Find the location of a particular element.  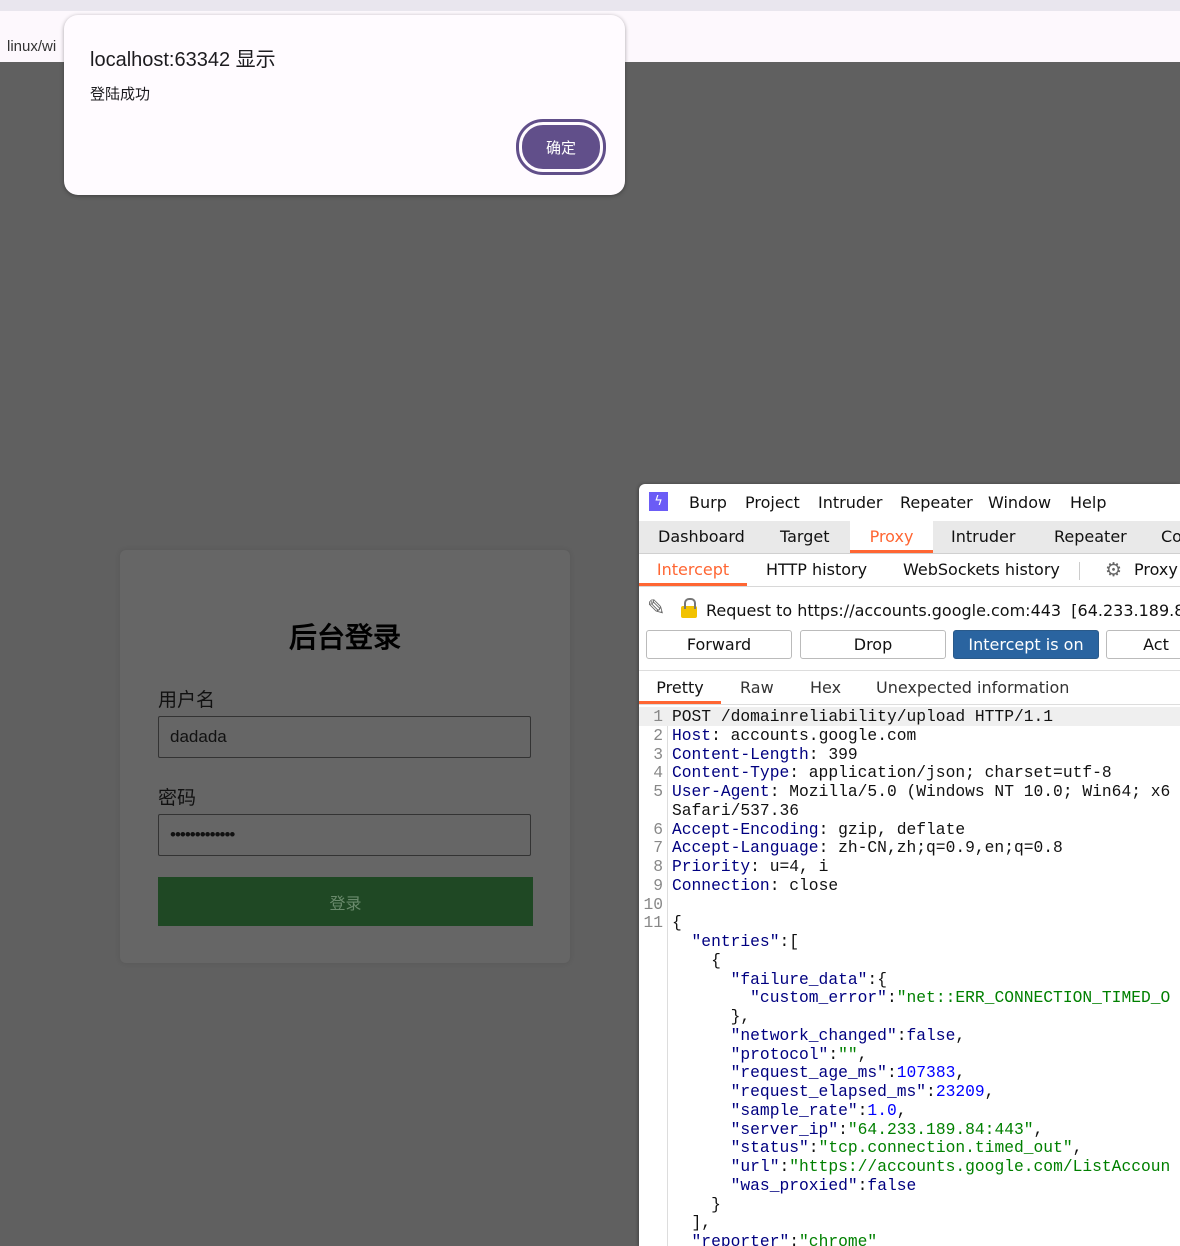

code-token: "" is located at coordinates (848, 1054).